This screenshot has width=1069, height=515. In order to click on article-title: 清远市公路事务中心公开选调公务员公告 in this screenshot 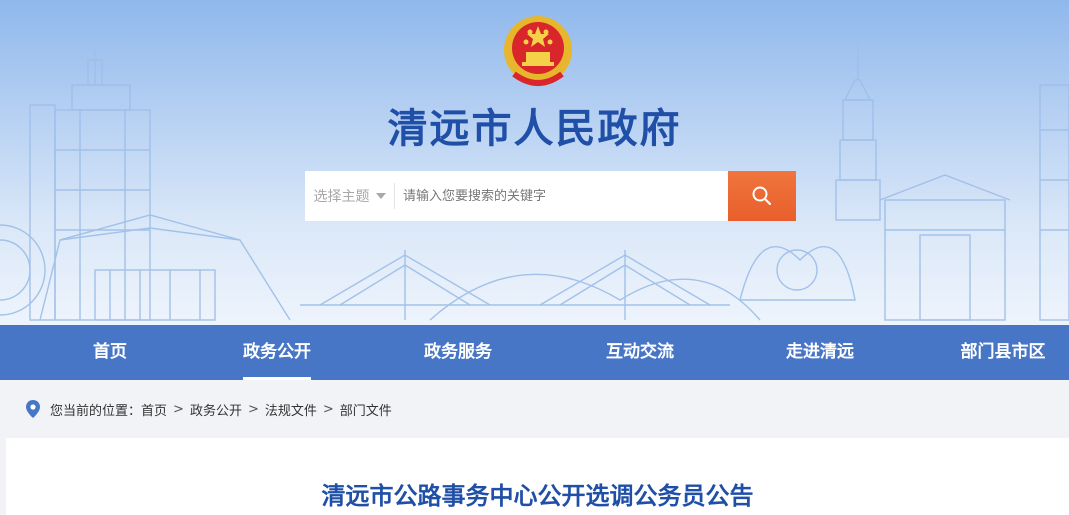, I will do `click(537, 496)`.